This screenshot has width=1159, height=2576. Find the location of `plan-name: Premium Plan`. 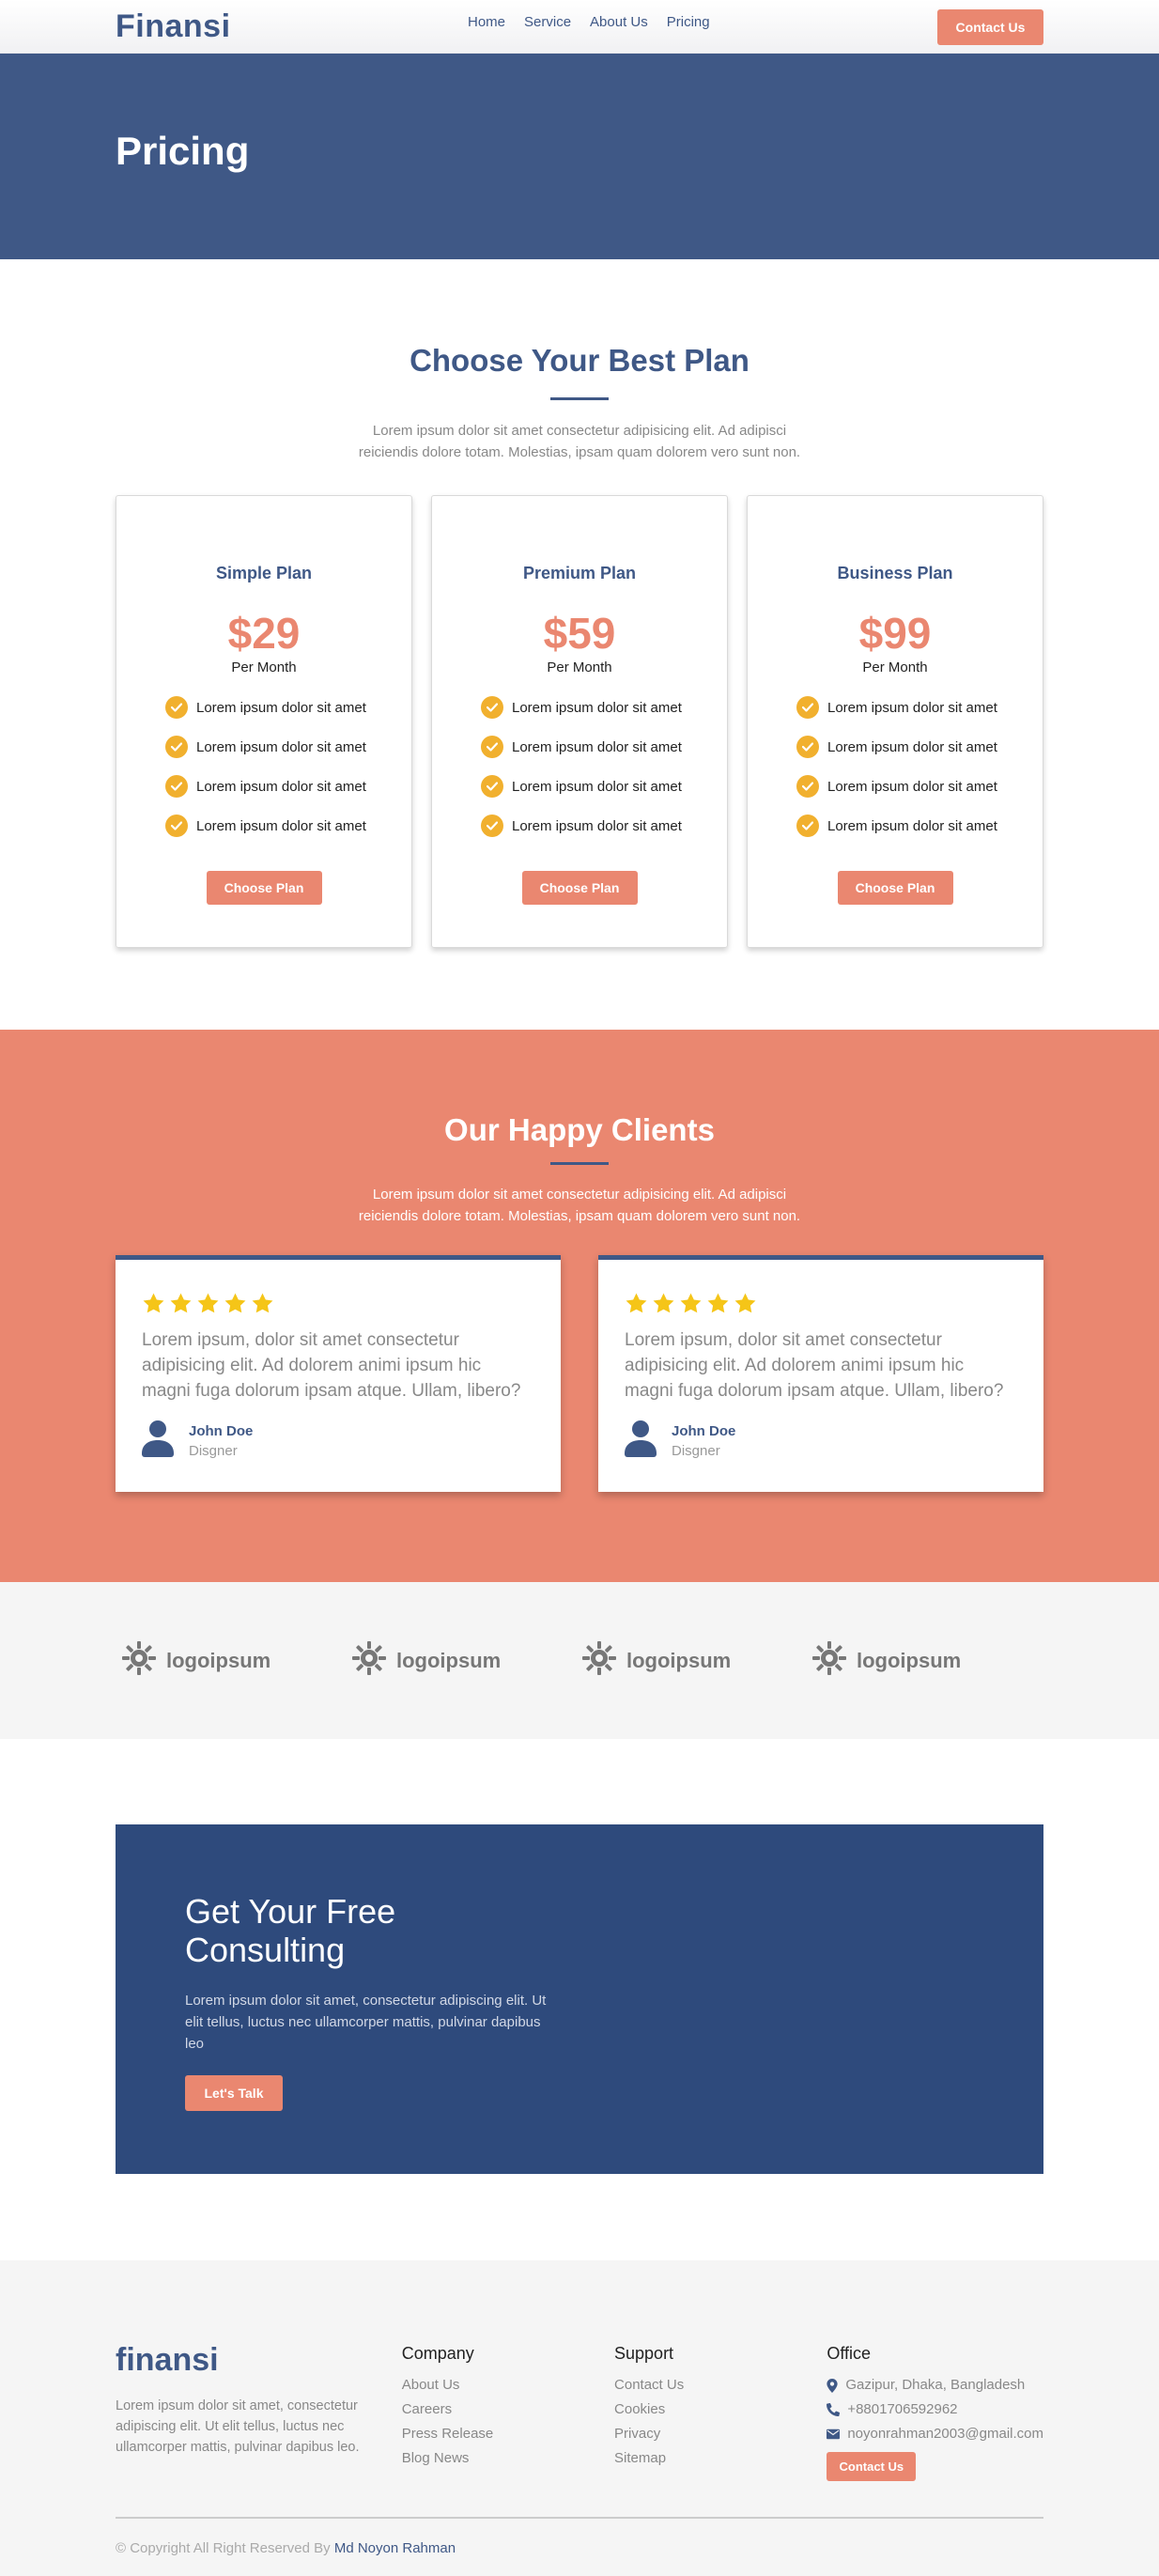

plan-name: Premium Plan is located at coordinates (579, 573).